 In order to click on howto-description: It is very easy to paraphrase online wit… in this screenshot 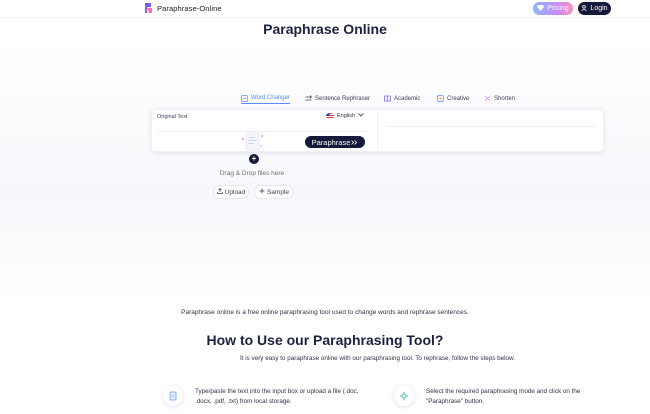, I will do `click(378, 358)`.